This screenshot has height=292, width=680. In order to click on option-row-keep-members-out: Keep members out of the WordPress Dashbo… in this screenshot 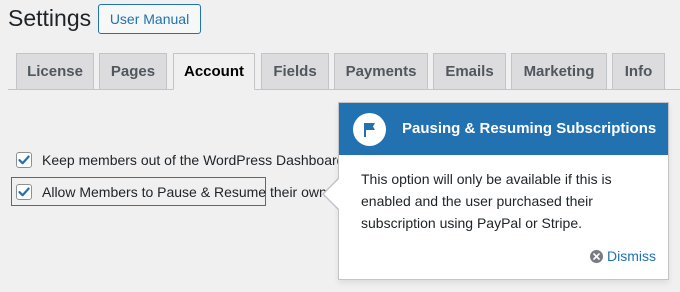, I will do `click(180, 160)`.